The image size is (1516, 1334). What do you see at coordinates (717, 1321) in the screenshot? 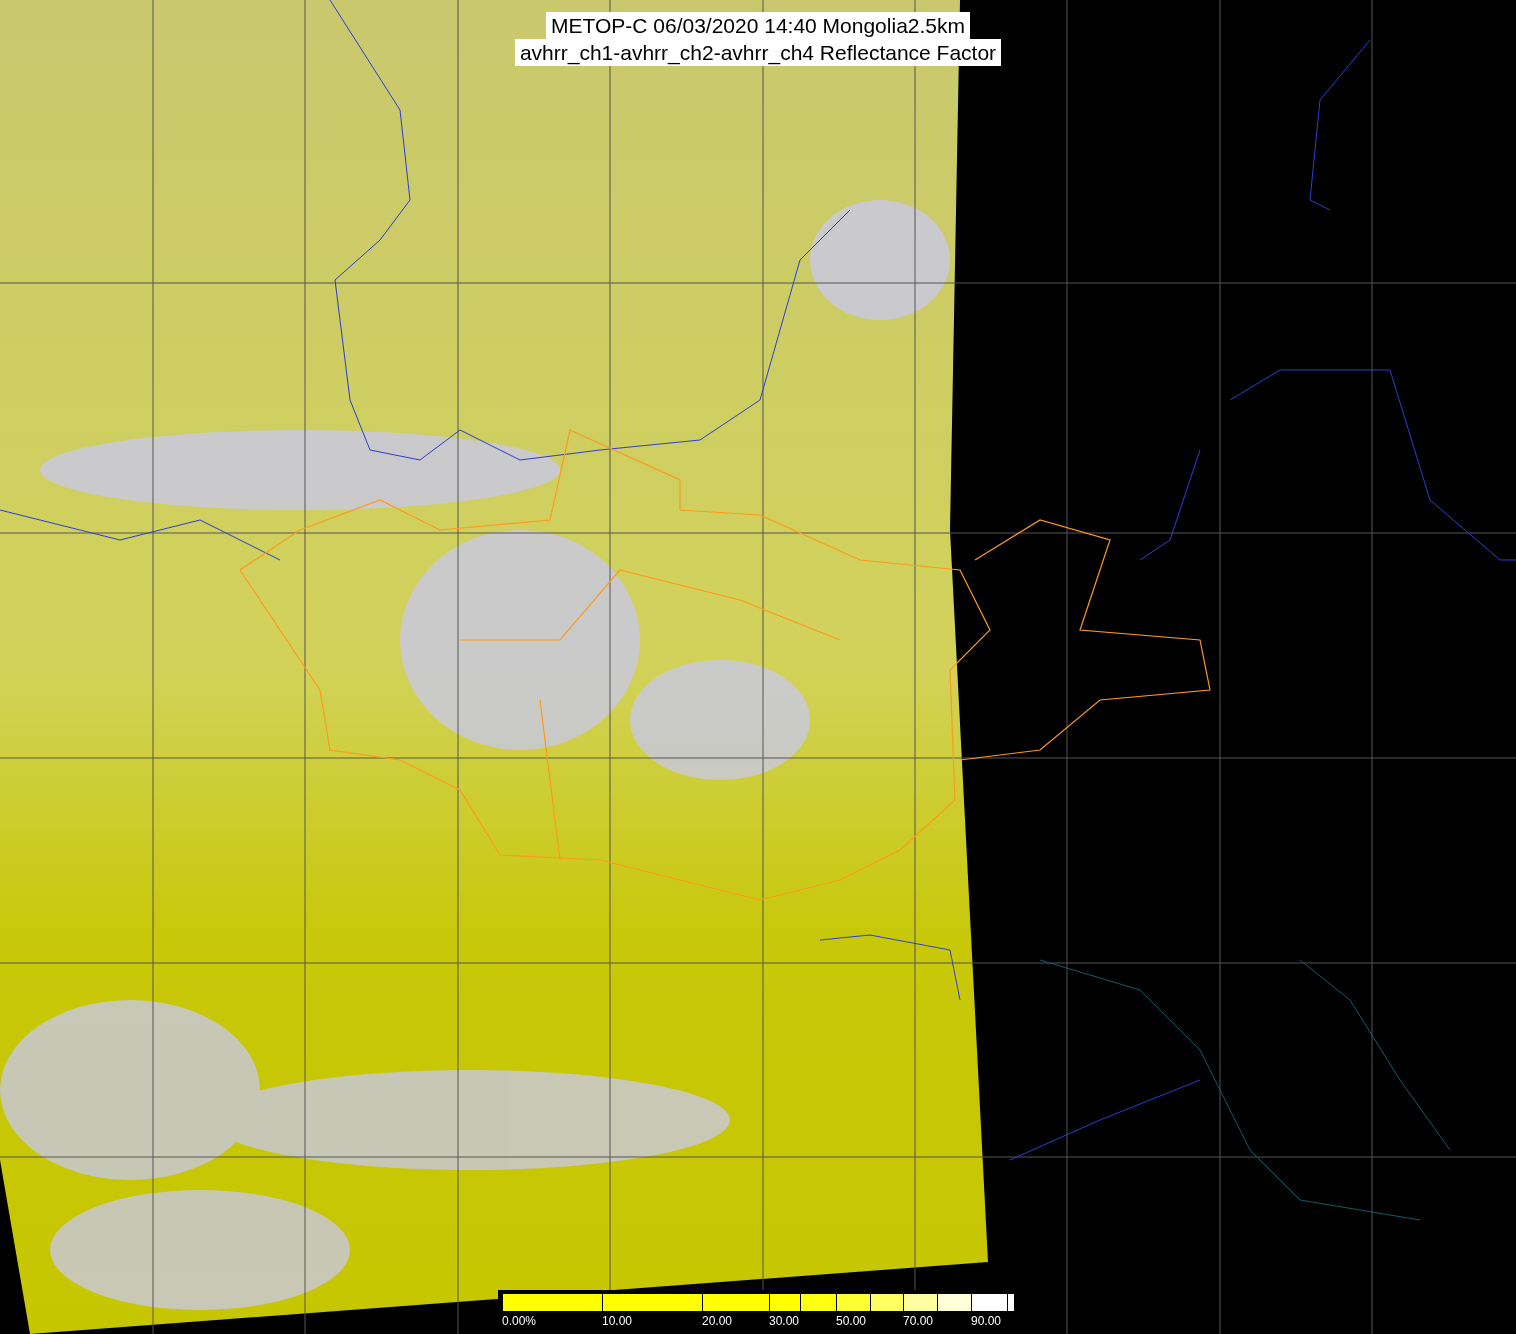
I see `scale-label: 20.00` at bounding box center [717, 1321].